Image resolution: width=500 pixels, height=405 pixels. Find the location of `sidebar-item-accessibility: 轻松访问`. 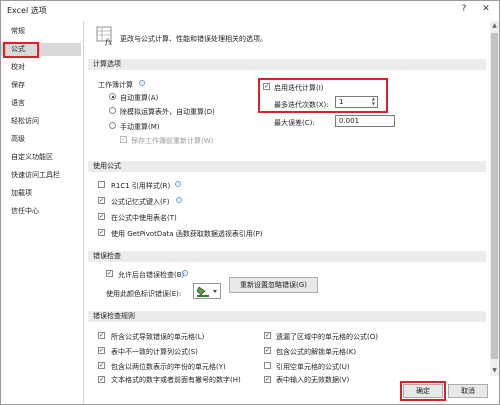

sidebar-item-accessibility: 轻松访问 is located at coordinates (41, 121).